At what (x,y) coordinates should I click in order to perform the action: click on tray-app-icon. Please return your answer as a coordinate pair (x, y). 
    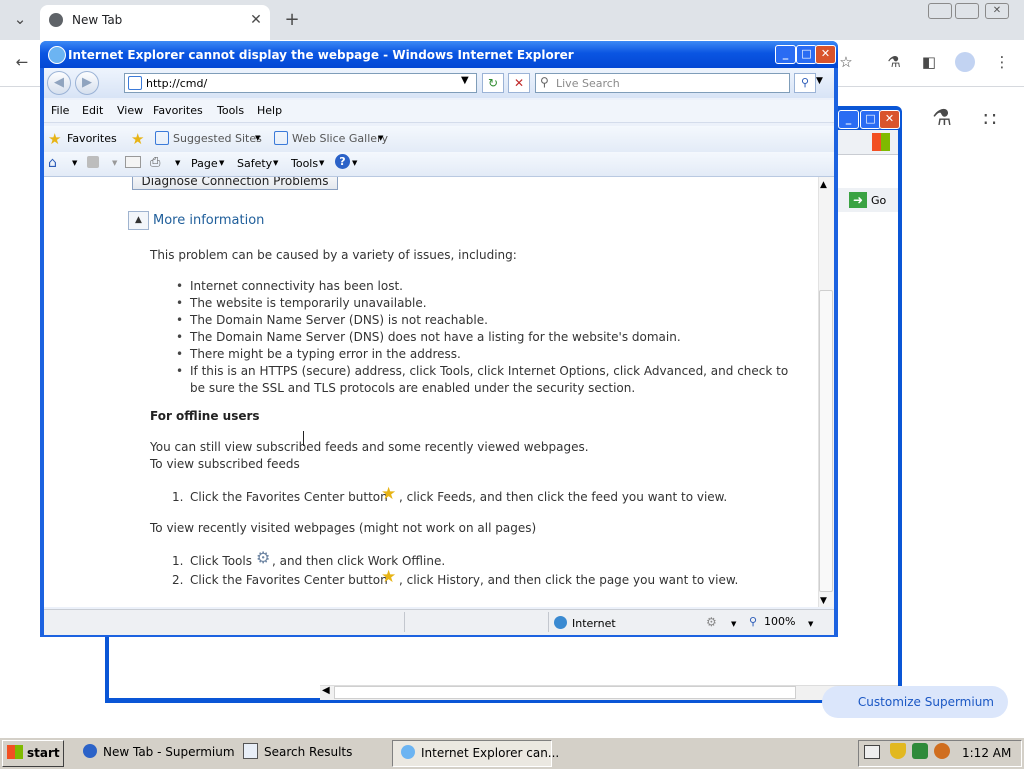
    Looking at the image, I should click on (942, 751).